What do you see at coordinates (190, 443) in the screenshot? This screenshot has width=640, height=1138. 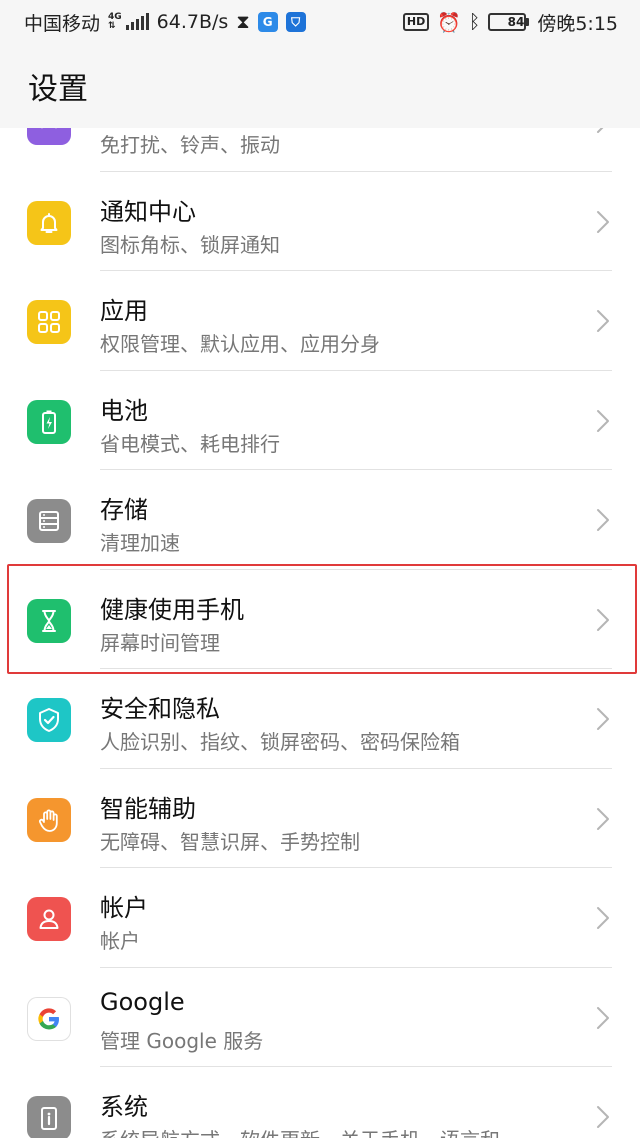 I see `settings-row-subtitle: 省电模式、耗电排行` at bounding box center [190, 443].